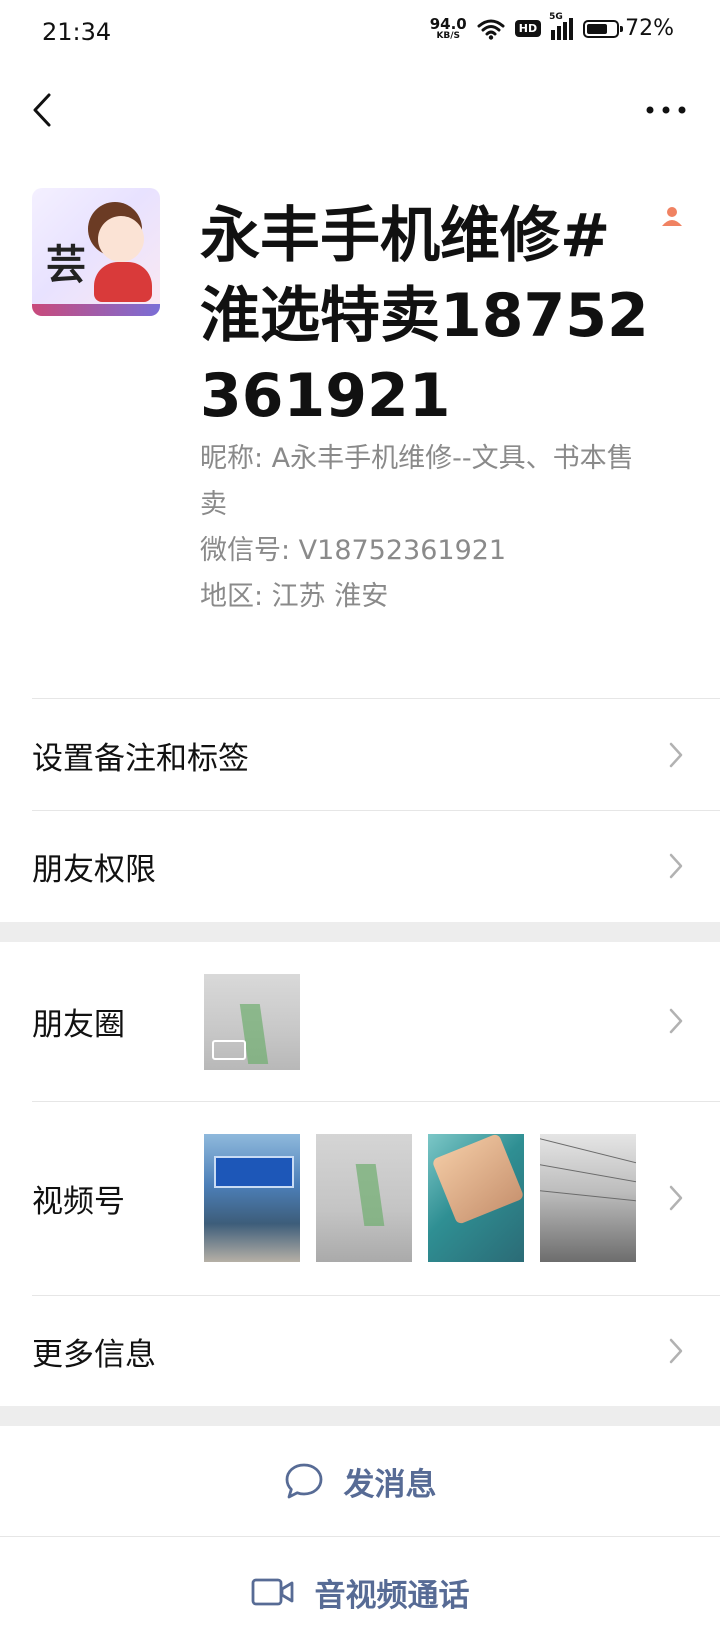  I want to click on status-icons: 94.0 KB/S HD 5G 72%, so click(551, 27).